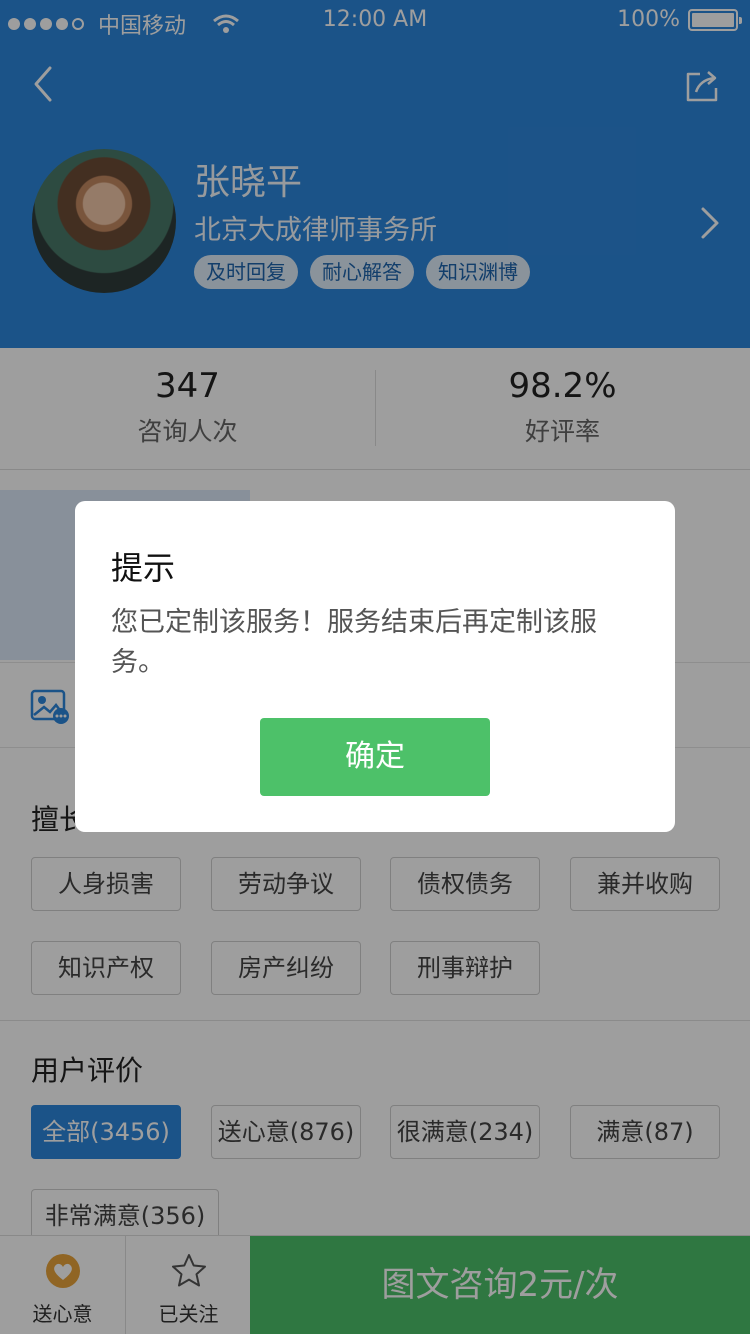 Image resolution: width=750 pixels, height=1334 pixels. Describe the element at coordinates (354, 642) in the screenshot. I see `dialog-message: 您已定制该服务！服务结束后再定制该服务。` at that location.